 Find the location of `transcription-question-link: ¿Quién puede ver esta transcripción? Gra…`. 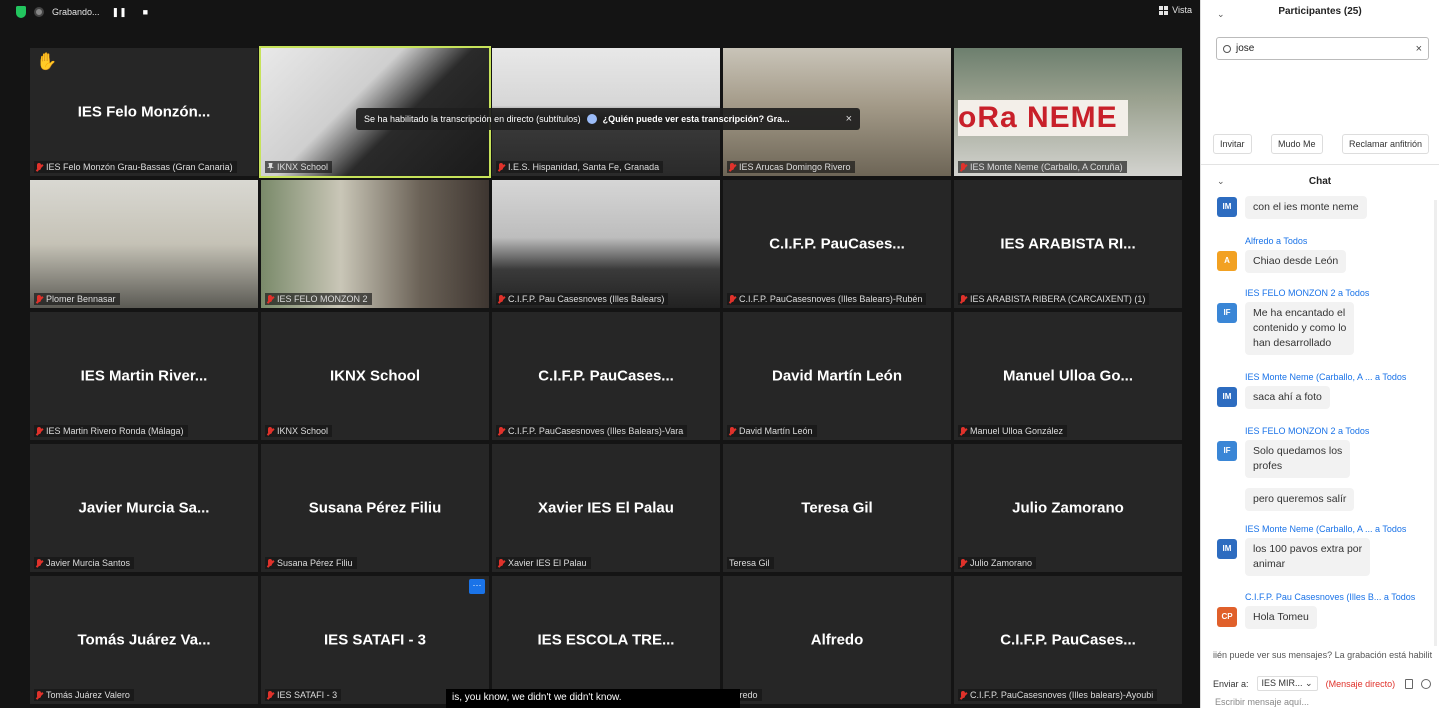

transcription-question-link: ¿Quién puede ver esta transcripción? Gra… is located at coordinates (696, 119).